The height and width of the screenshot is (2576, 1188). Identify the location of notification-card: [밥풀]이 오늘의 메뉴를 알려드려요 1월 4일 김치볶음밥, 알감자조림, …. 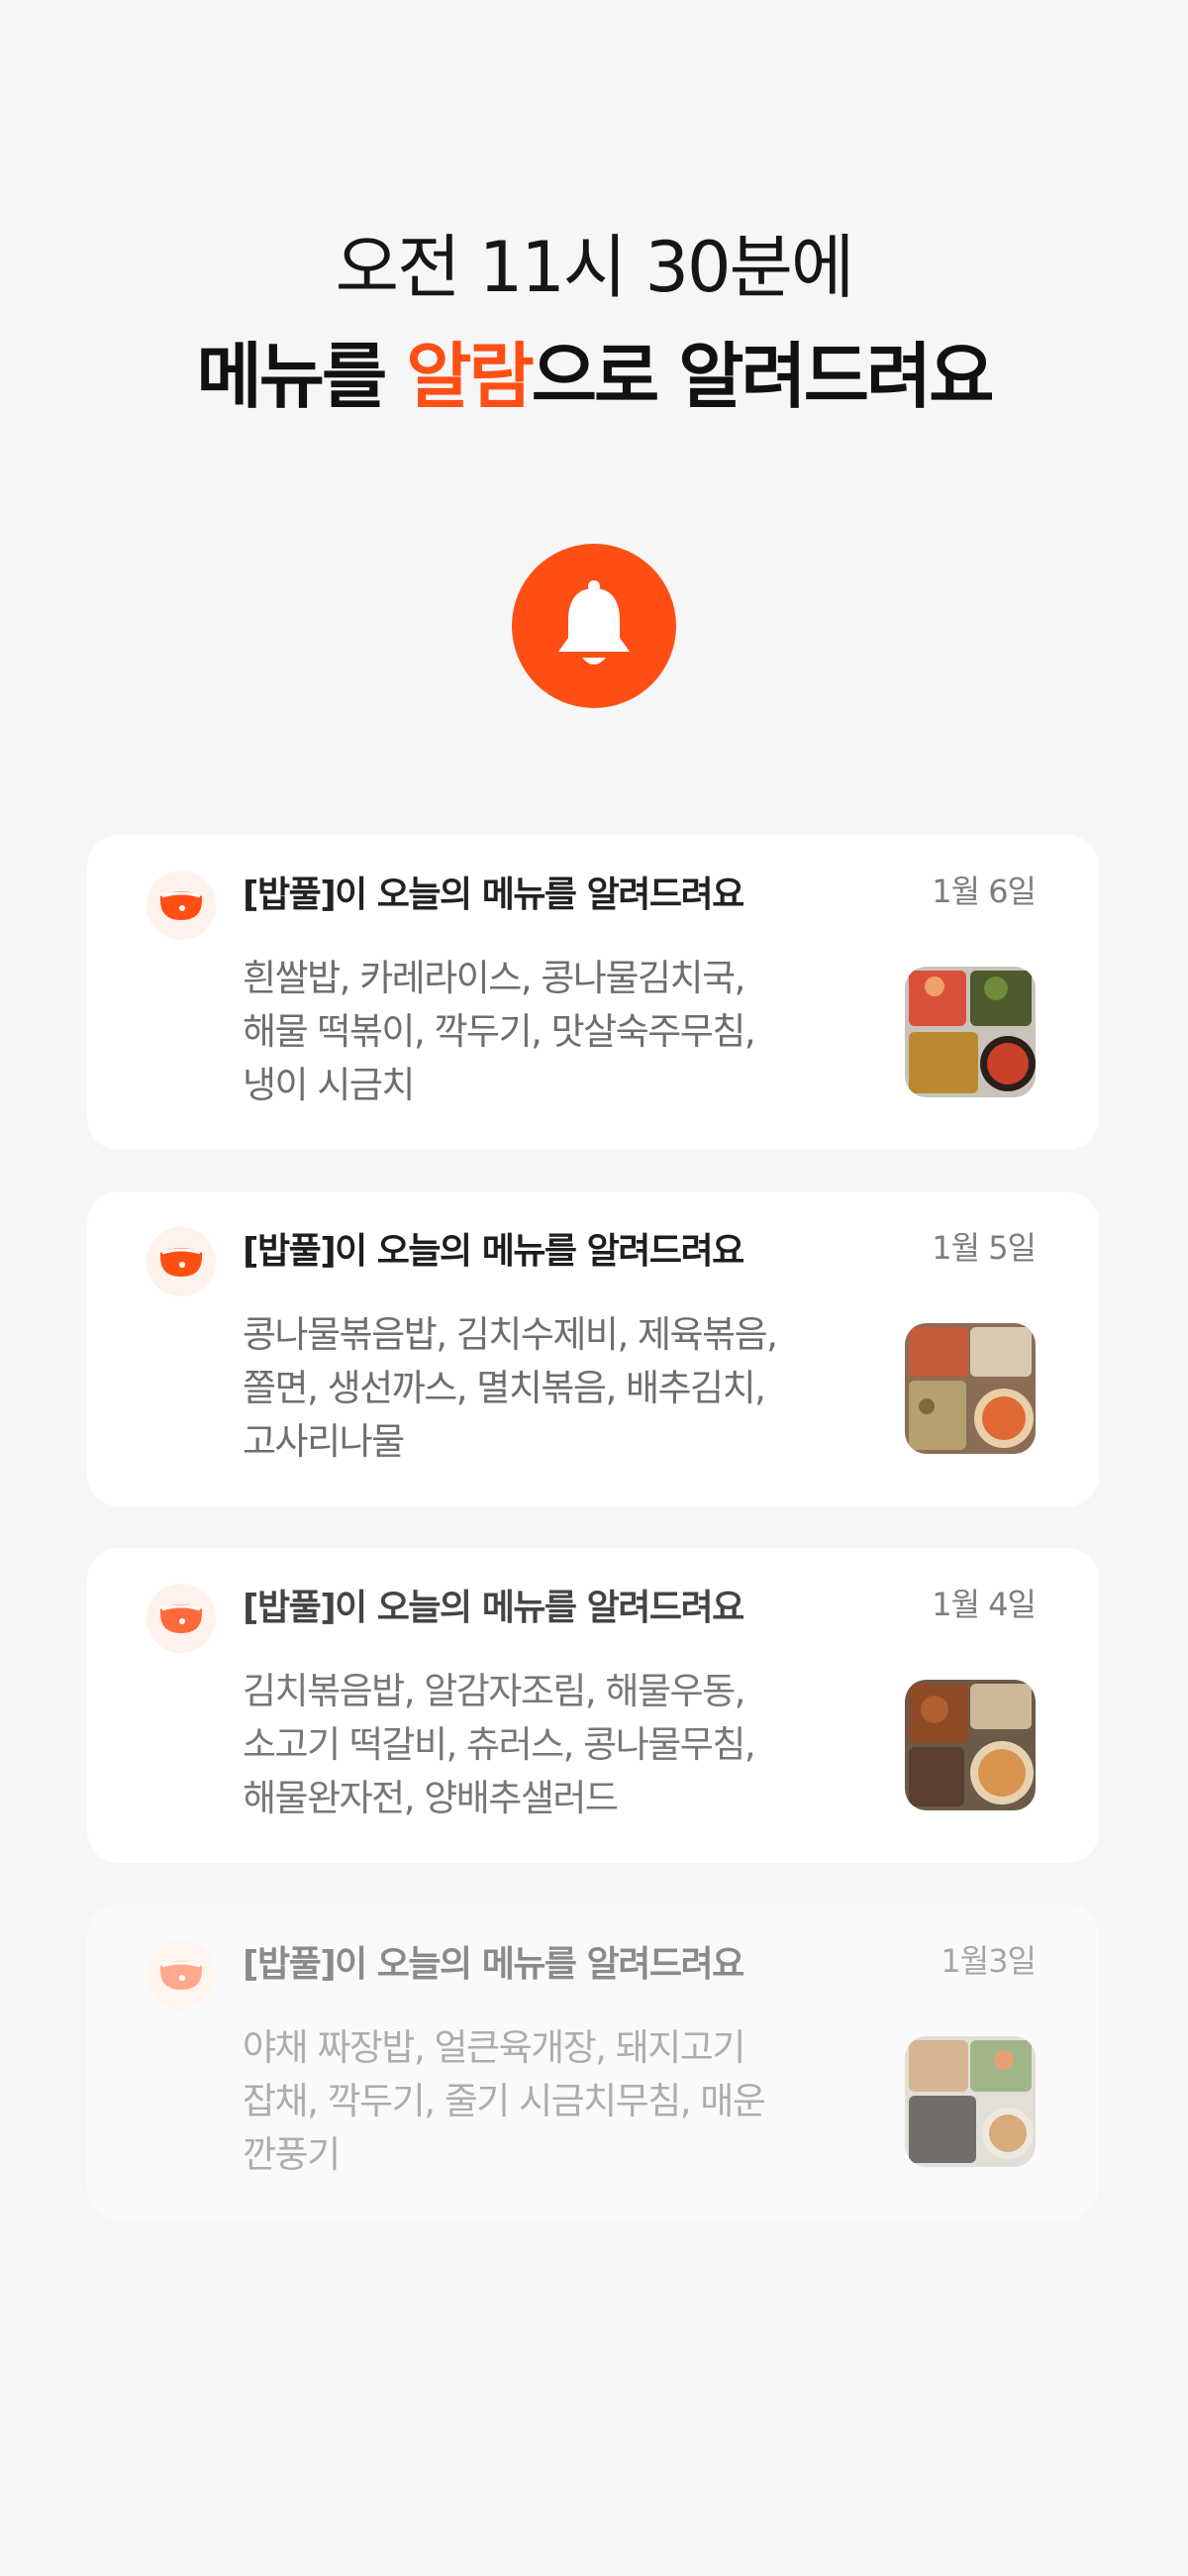
(593, 1705).